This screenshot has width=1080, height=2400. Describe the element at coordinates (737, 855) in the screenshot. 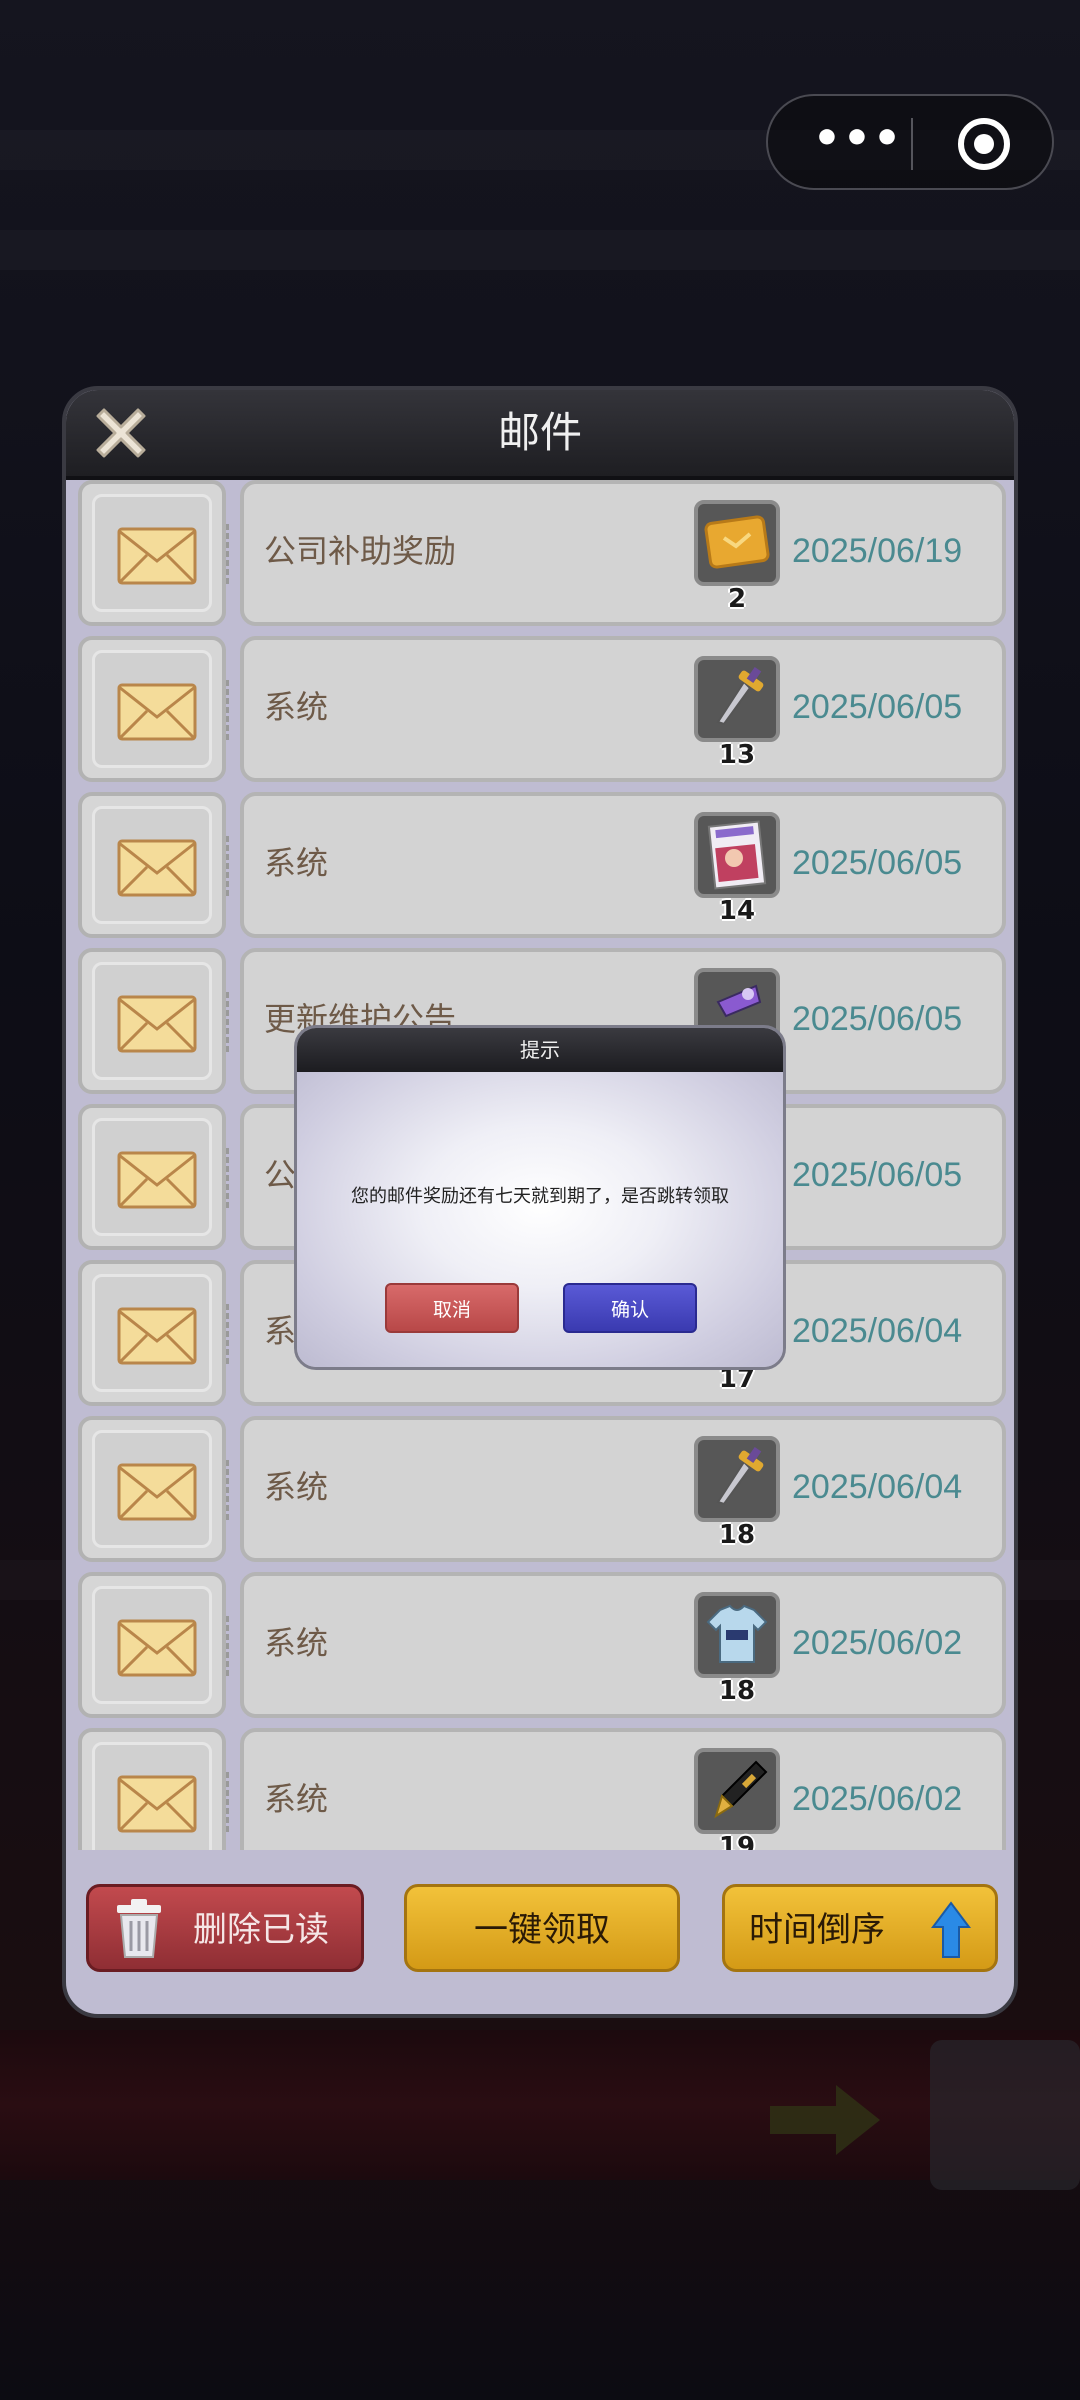

I see `magazine-icon` at that location.